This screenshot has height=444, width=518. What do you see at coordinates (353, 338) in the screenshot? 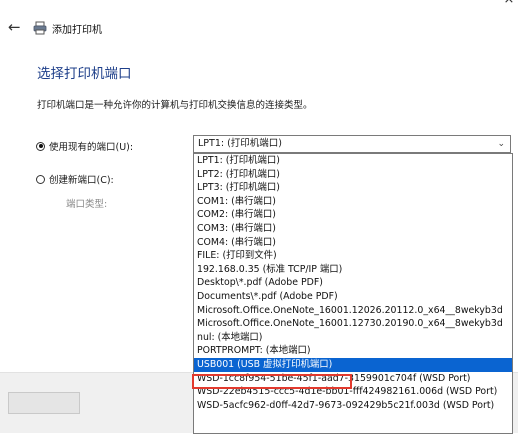
I see `dropdown-item: nul: (本地端口)` at bounding box center [353, 338].